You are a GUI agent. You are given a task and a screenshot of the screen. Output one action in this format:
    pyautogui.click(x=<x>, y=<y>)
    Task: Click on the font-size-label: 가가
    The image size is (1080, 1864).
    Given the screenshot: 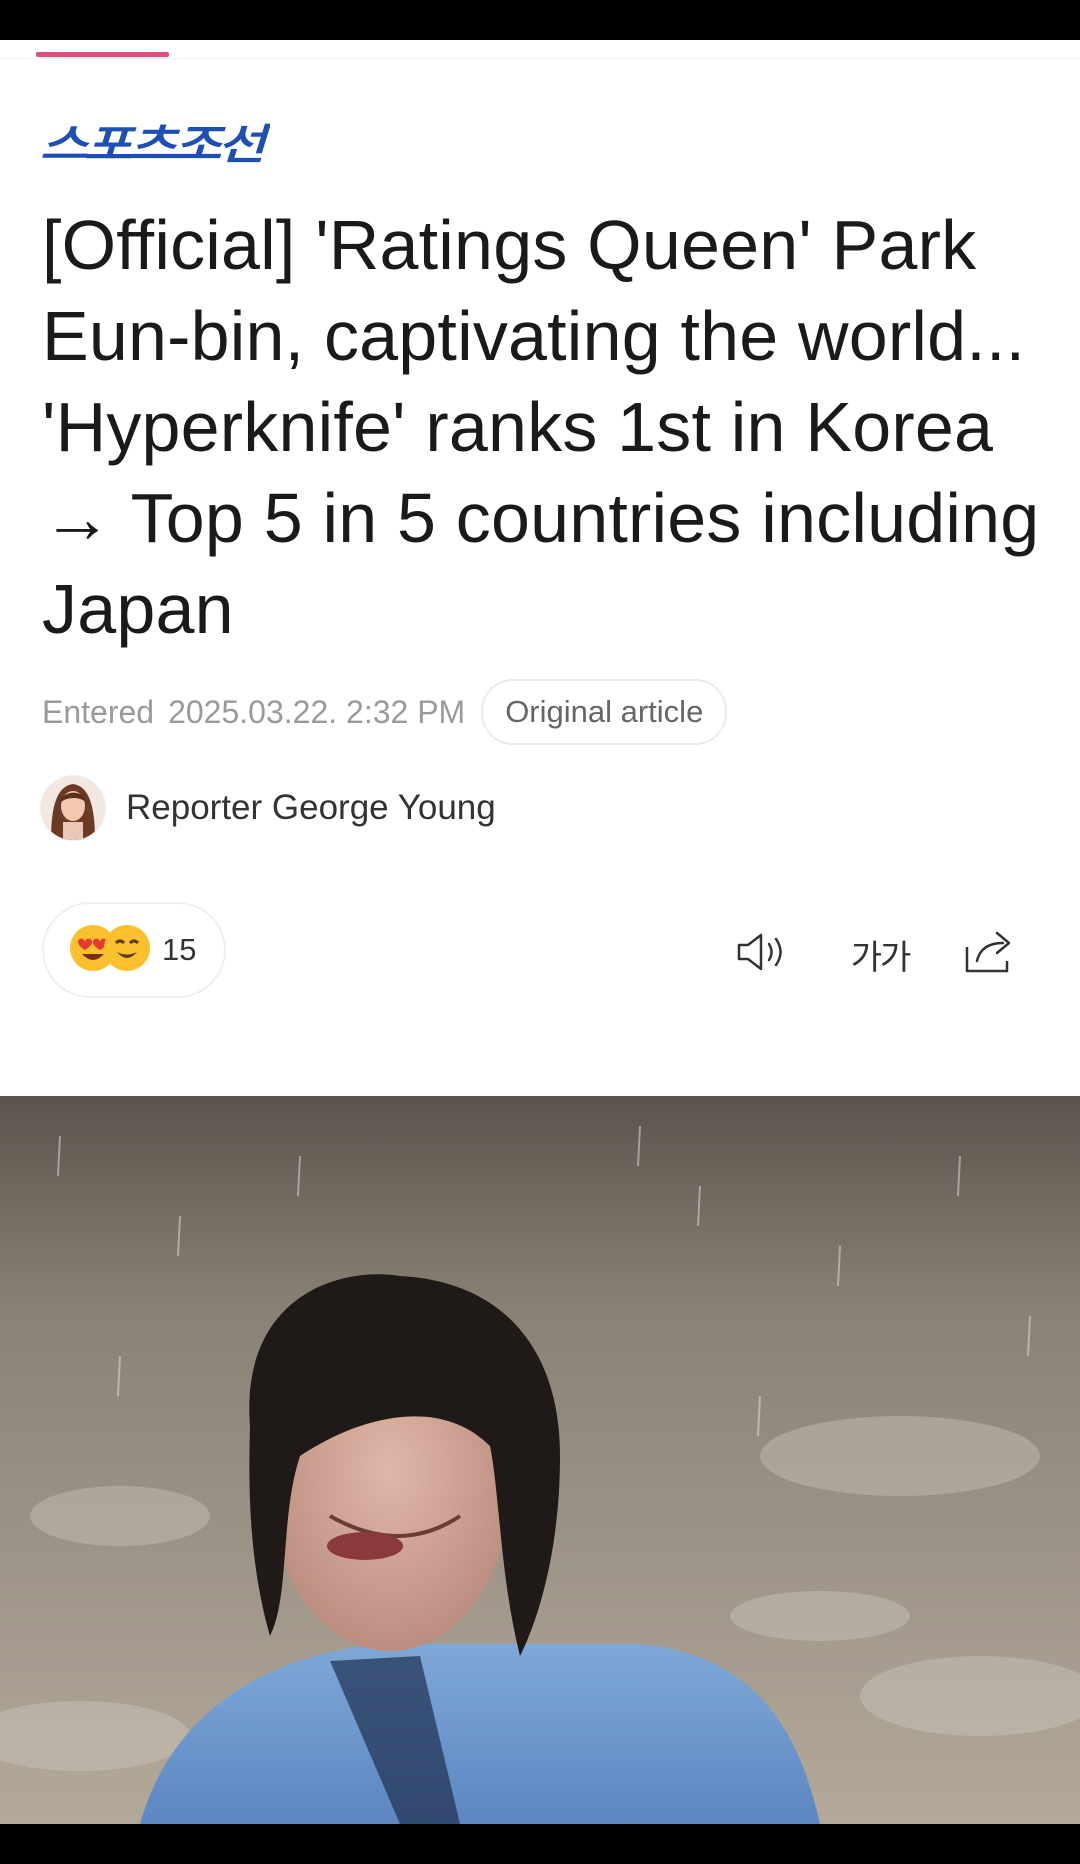 What is the action you would take?
    pyautogui.click(x=881, y=958)
    